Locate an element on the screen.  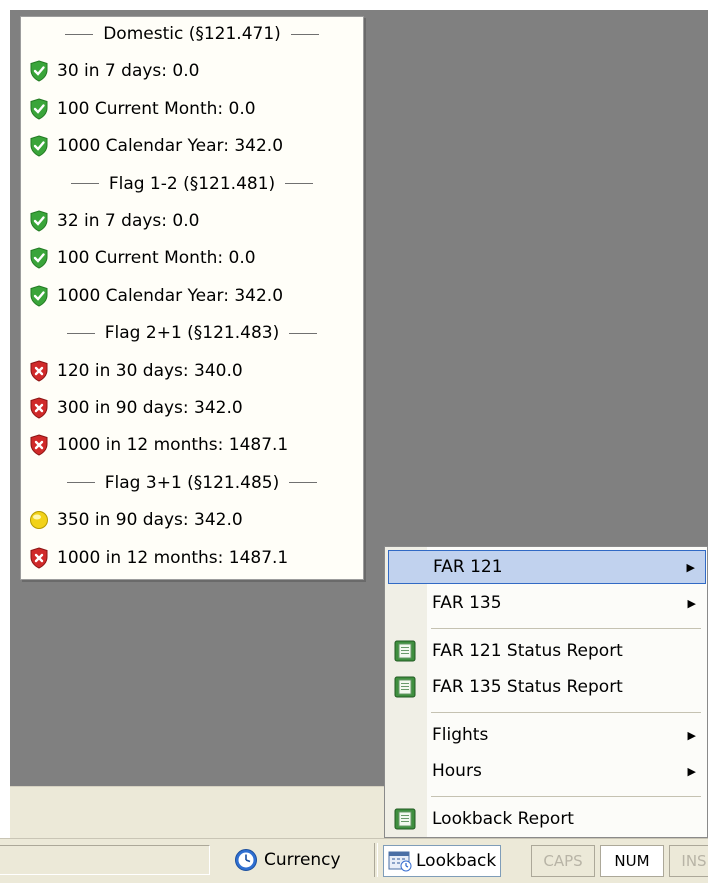
section-header: Flag 2+1 (§121.483) is located at coordinates (192, 333).